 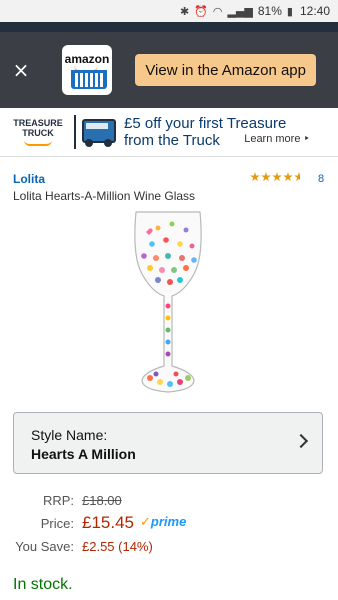 What do you see at coordinates (117, 546) in the screenshot?
I see `savings-value: £2.55 (14%)` at bounding box center [117, 546].